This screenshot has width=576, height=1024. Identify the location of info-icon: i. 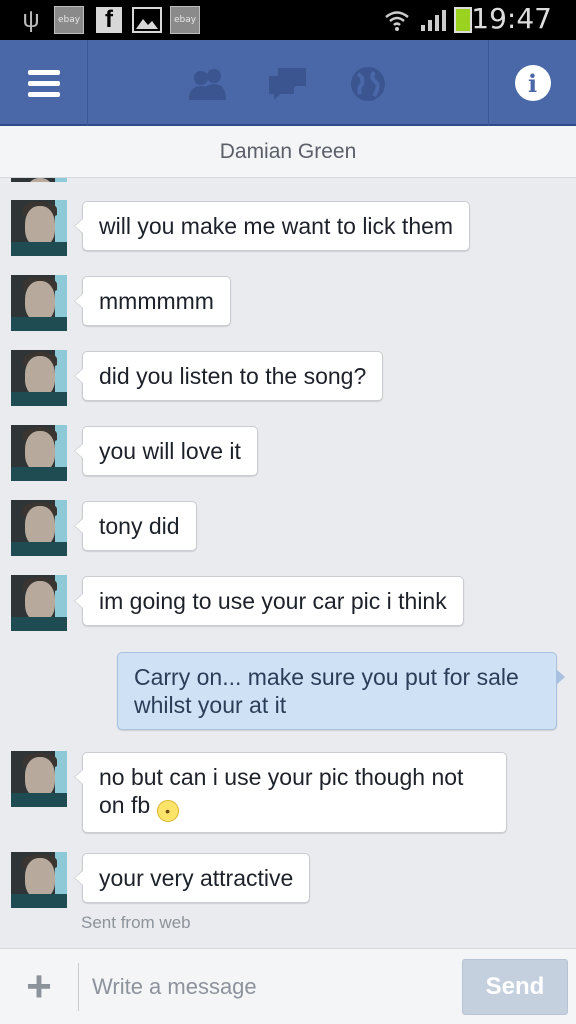
(532, 83).